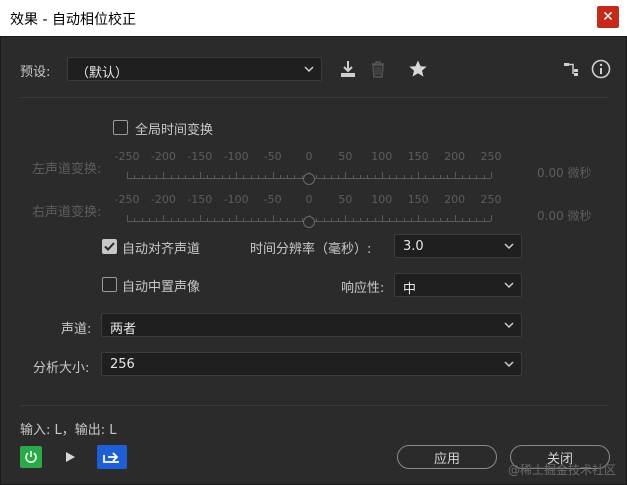  What do you see at coordinates (348, 69) in the screenshot?
I see `save-preset-icon` at bounding box center [348, 69].